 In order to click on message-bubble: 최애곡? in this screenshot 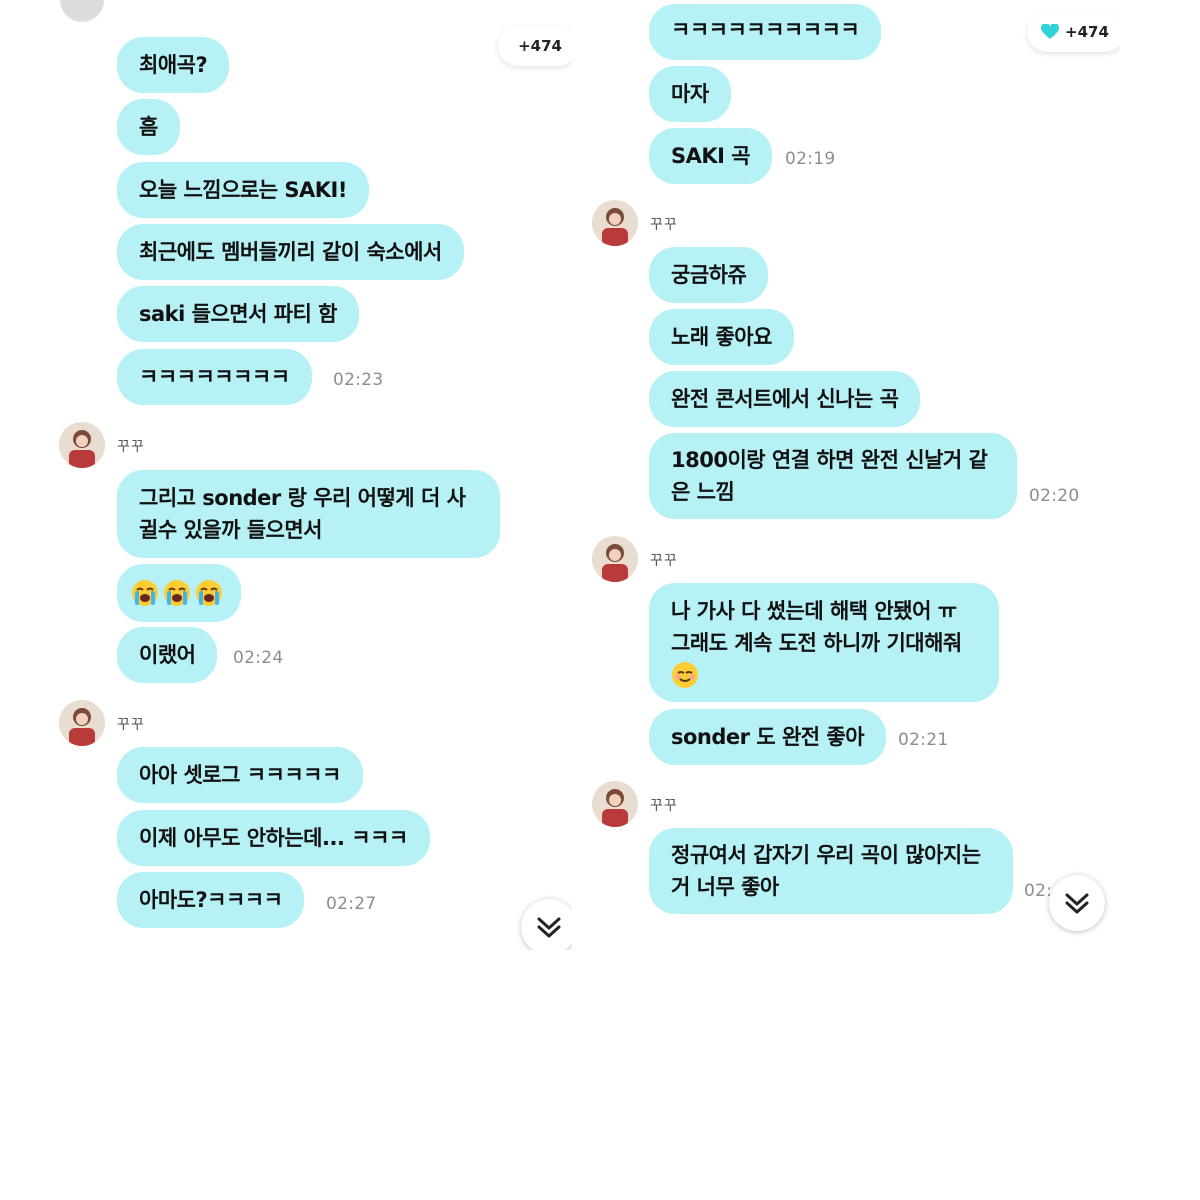, I will do `click(173, 65)`.